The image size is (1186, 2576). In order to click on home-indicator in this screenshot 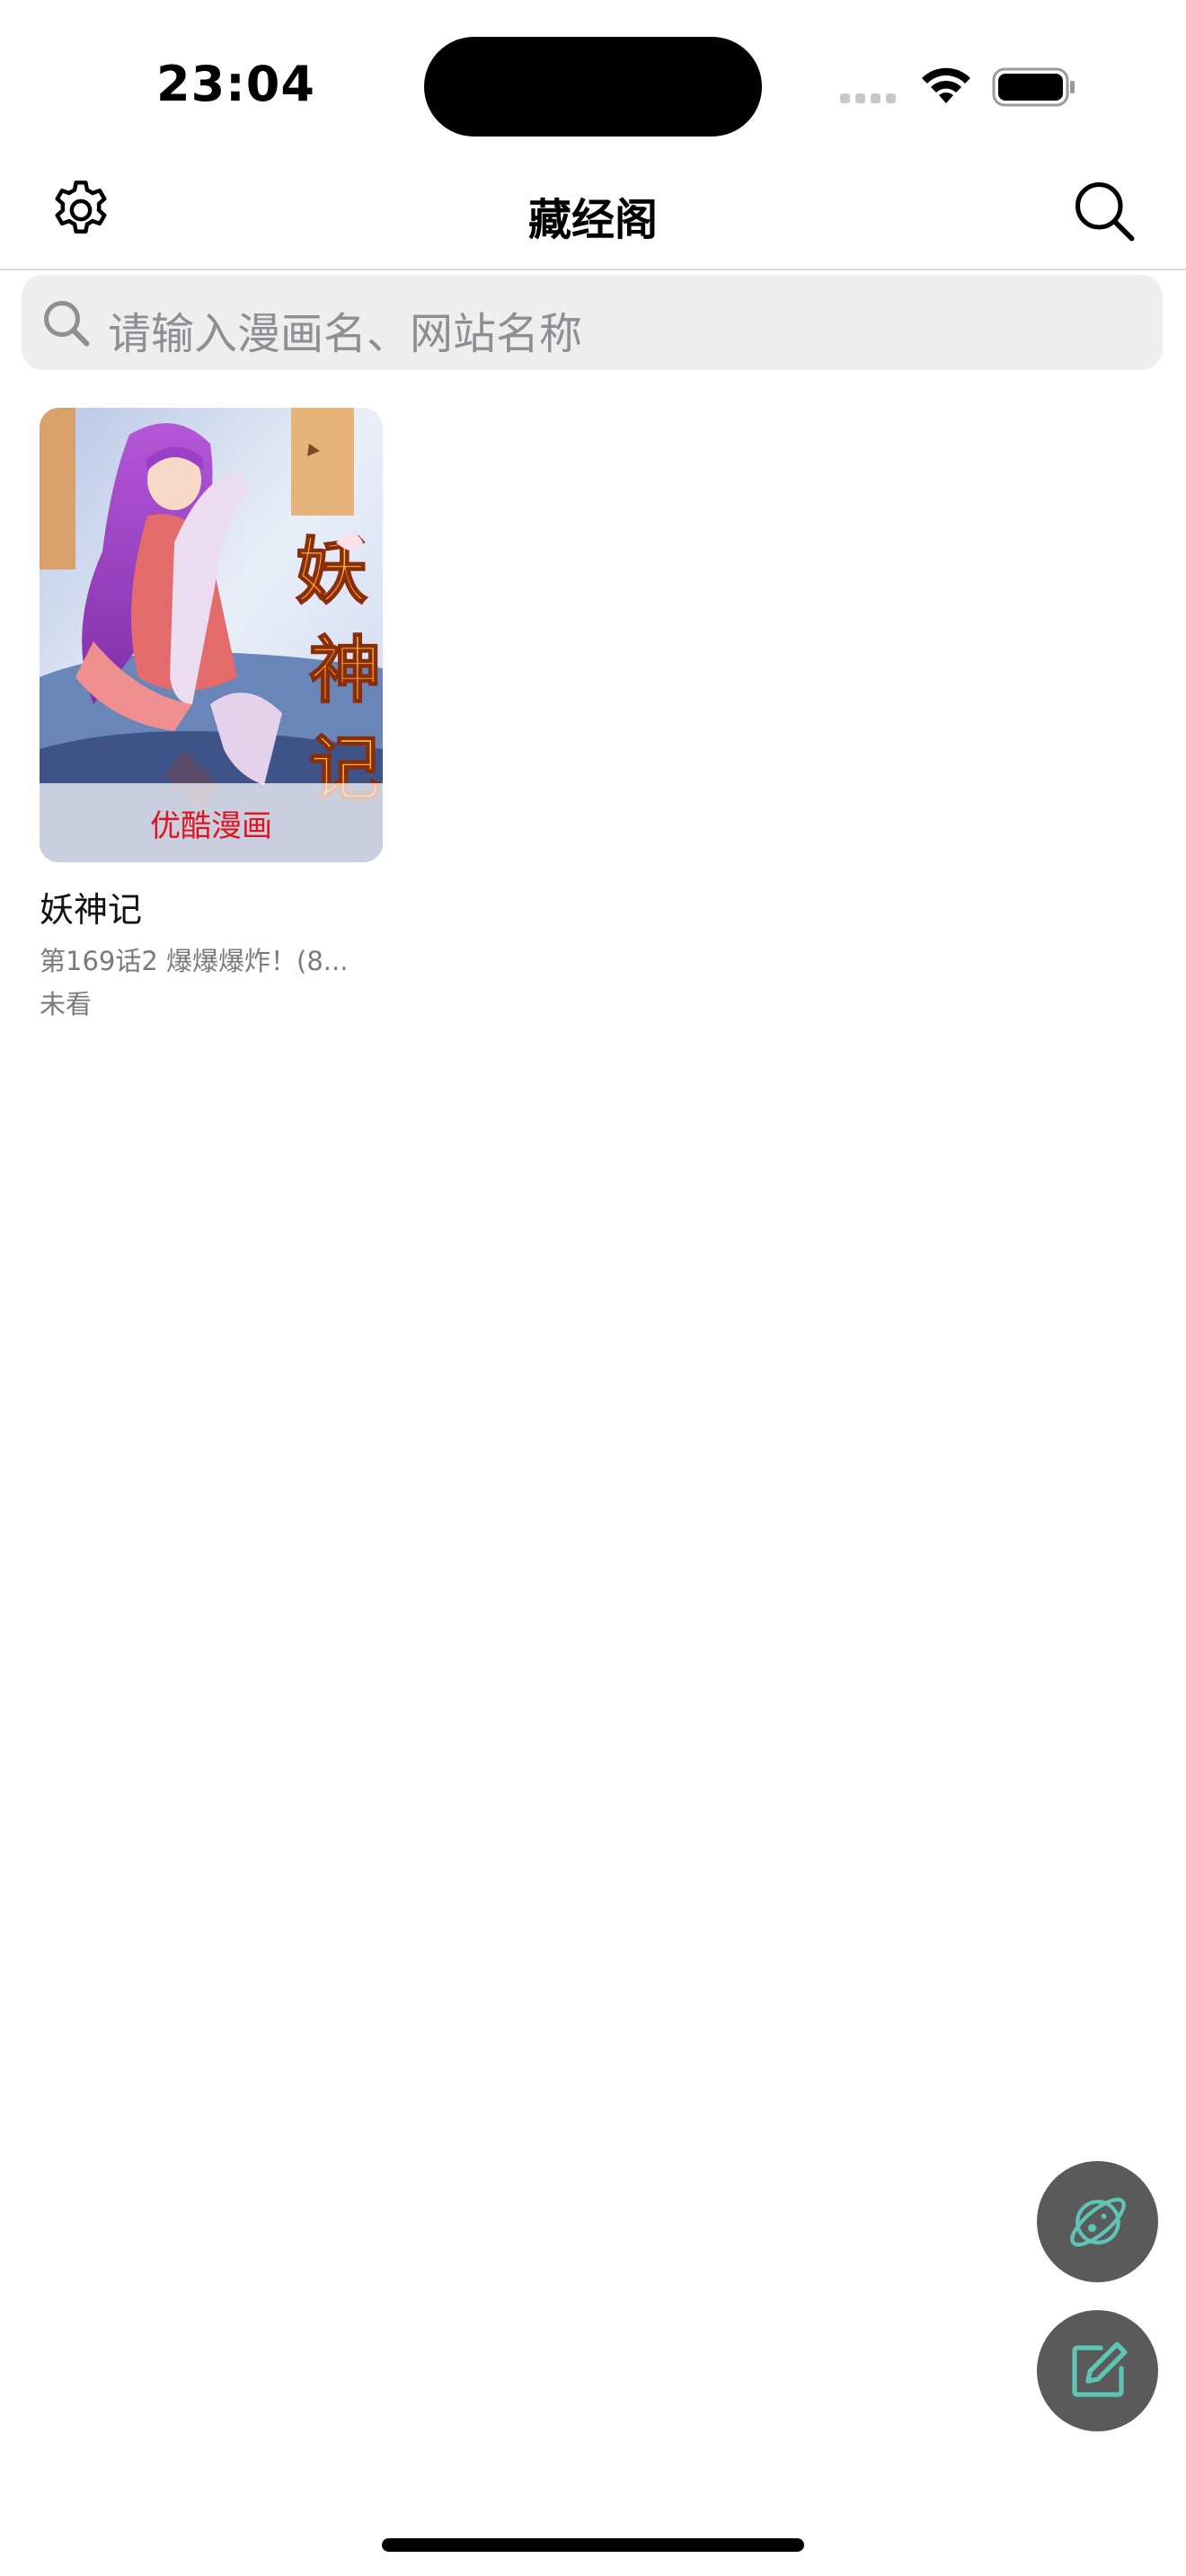, I will do `click(593, 2545)`.